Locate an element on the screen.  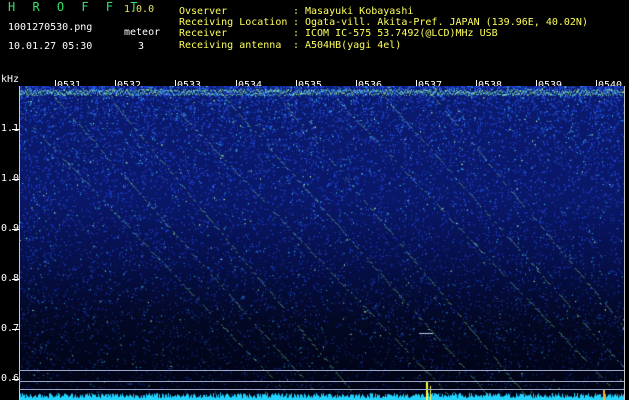
app-title: H R O F F T is located at coordinates (75, 7).